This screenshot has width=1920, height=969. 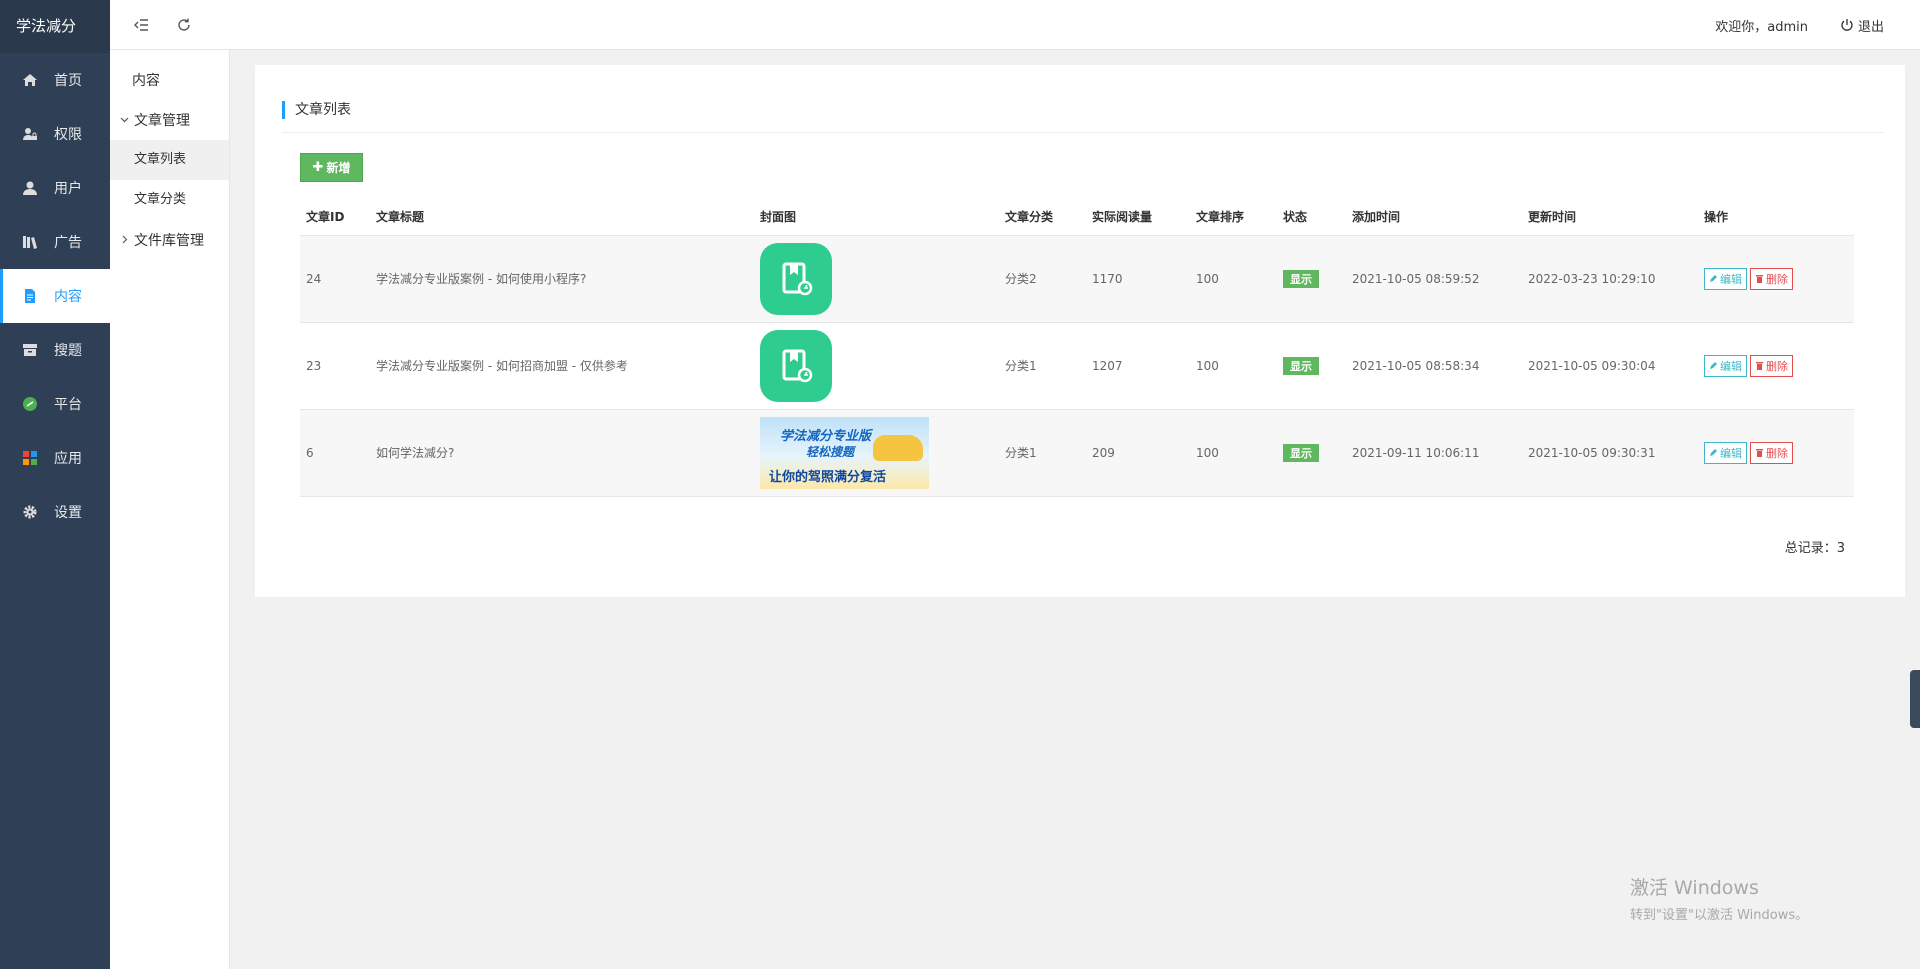 I want to click on logout-label: 退出, so click(x=1870, y=27).